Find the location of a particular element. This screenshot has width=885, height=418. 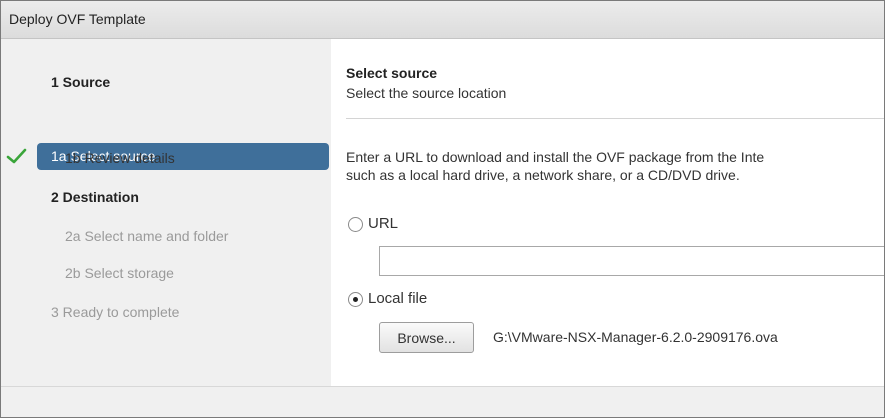

selected-file-path: G:\VMware-NSX-Manager-6.2.0-2909176.ova is located at coordinates (635, 337).